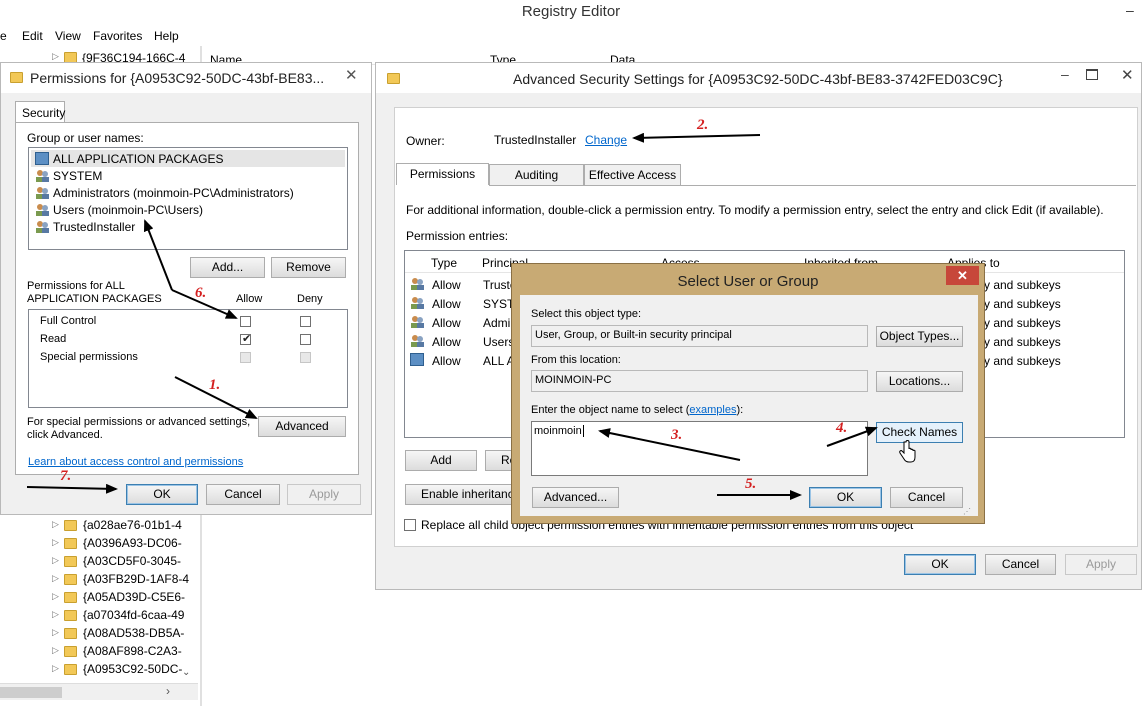 This screenshot has width=1142, height=706. I want to click on annotation-label-6: 6., so click(201, 293).